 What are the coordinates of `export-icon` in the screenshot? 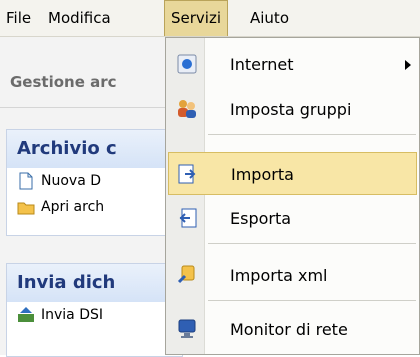 It's located at (187, 218).